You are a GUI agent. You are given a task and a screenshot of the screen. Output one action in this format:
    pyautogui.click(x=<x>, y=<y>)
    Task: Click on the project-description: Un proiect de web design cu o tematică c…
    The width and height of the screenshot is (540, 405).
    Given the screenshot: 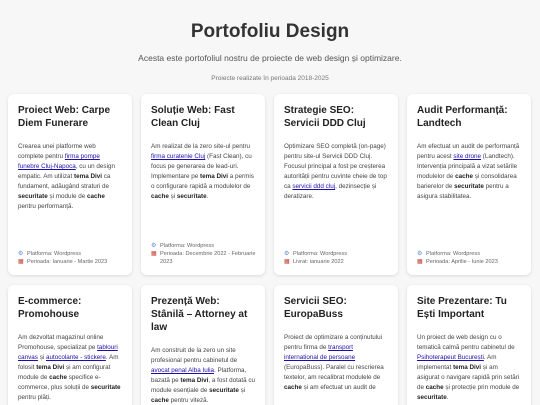 What is the action you would take?
    pyautogui.click(x=468, y=367)
    